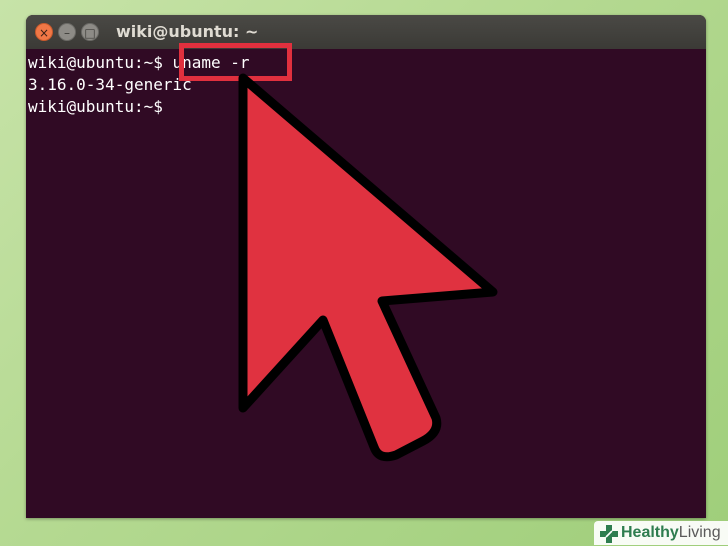 The image size is (728, 546). I want to click on logo-text: HealthyLiving, so click(671, 532).